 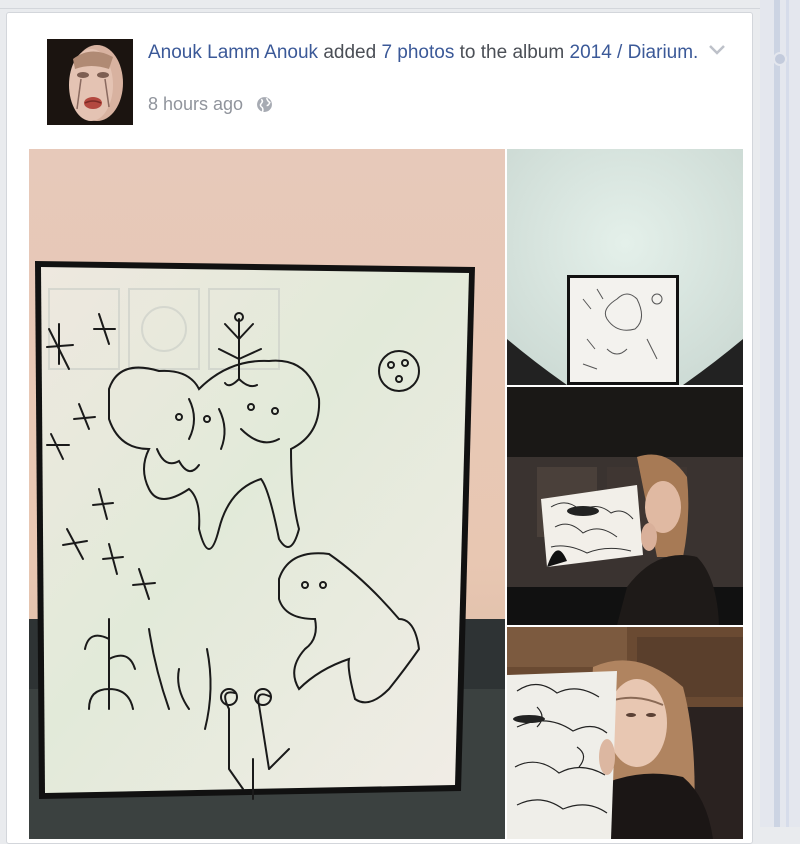 What do you see at coordinates (717, 52) in the screenshot?
I see `chevron-down-icon` at bounding box center [717, 52].